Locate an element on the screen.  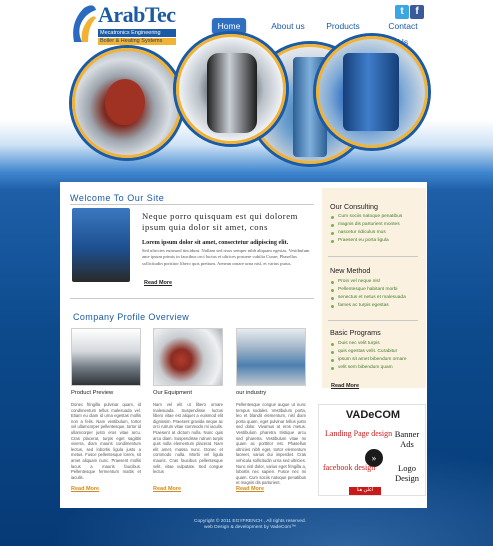
ad-facebook-text: facebook design is located at coordinates (349, 467).